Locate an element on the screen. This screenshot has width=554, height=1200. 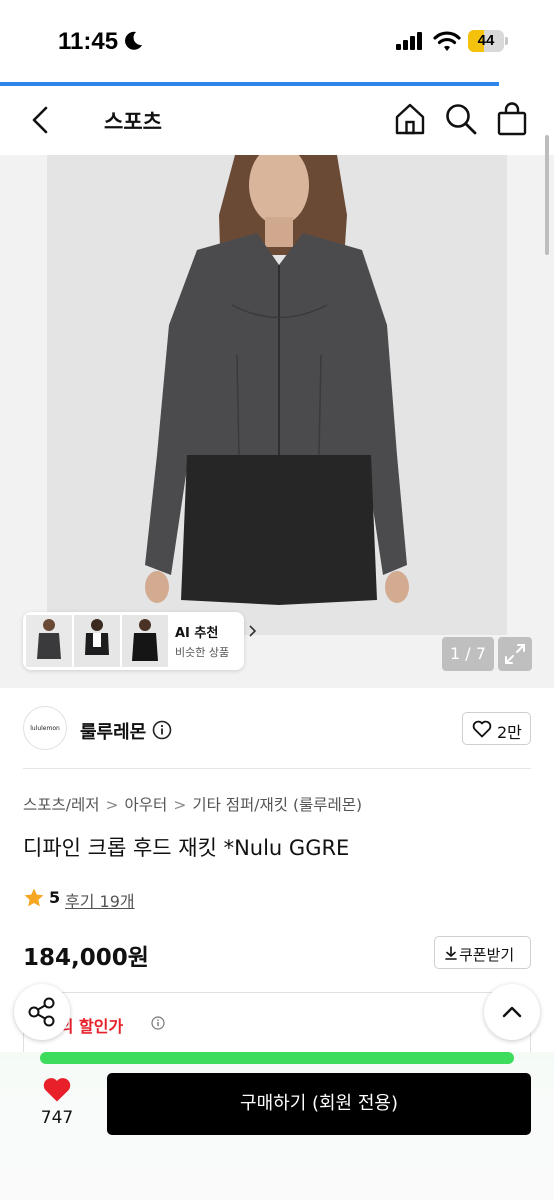
image-page-counter: 1 / 7 is located at coordinates (468, 654).